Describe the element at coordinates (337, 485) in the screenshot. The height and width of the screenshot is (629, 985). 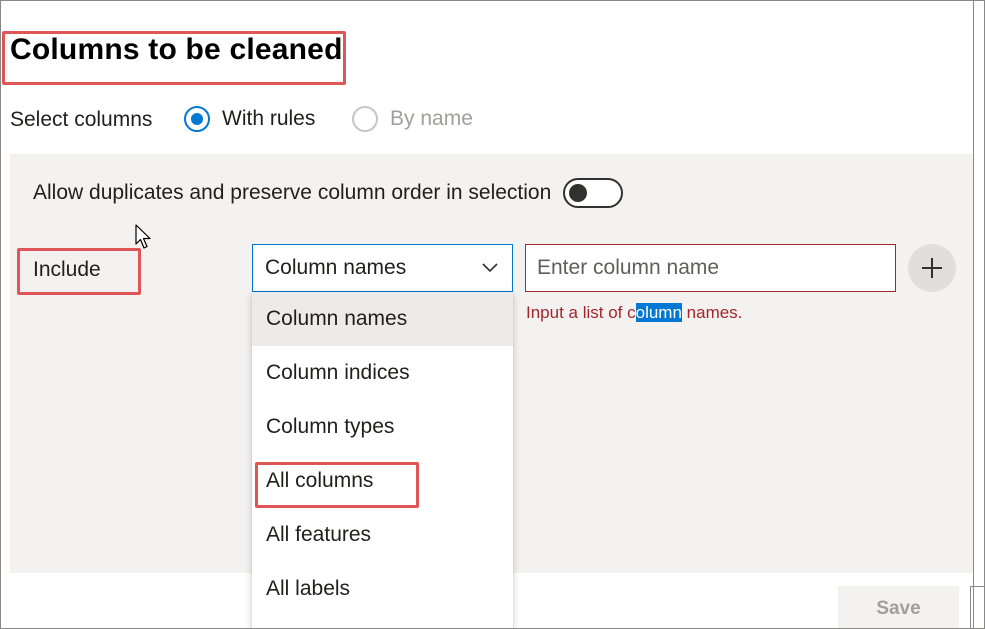
I see `all-columns-callout` at that location.